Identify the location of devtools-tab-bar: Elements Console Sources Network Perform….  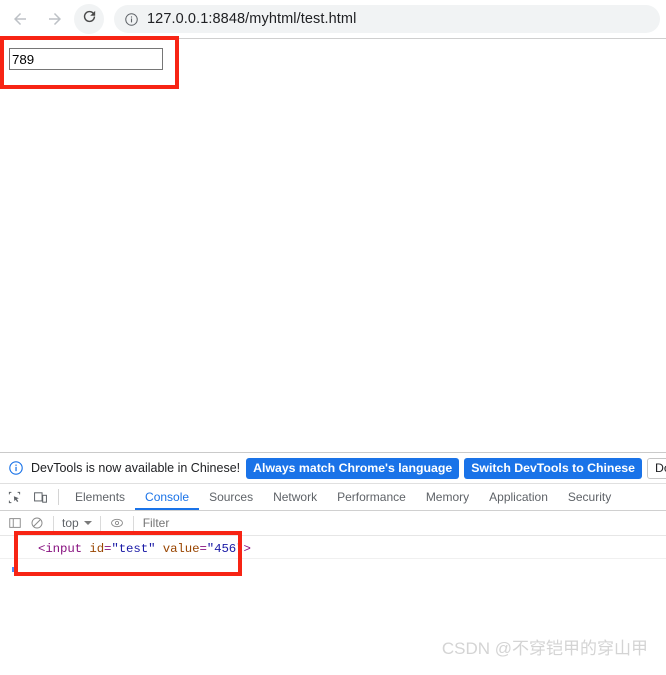
(333, 497).